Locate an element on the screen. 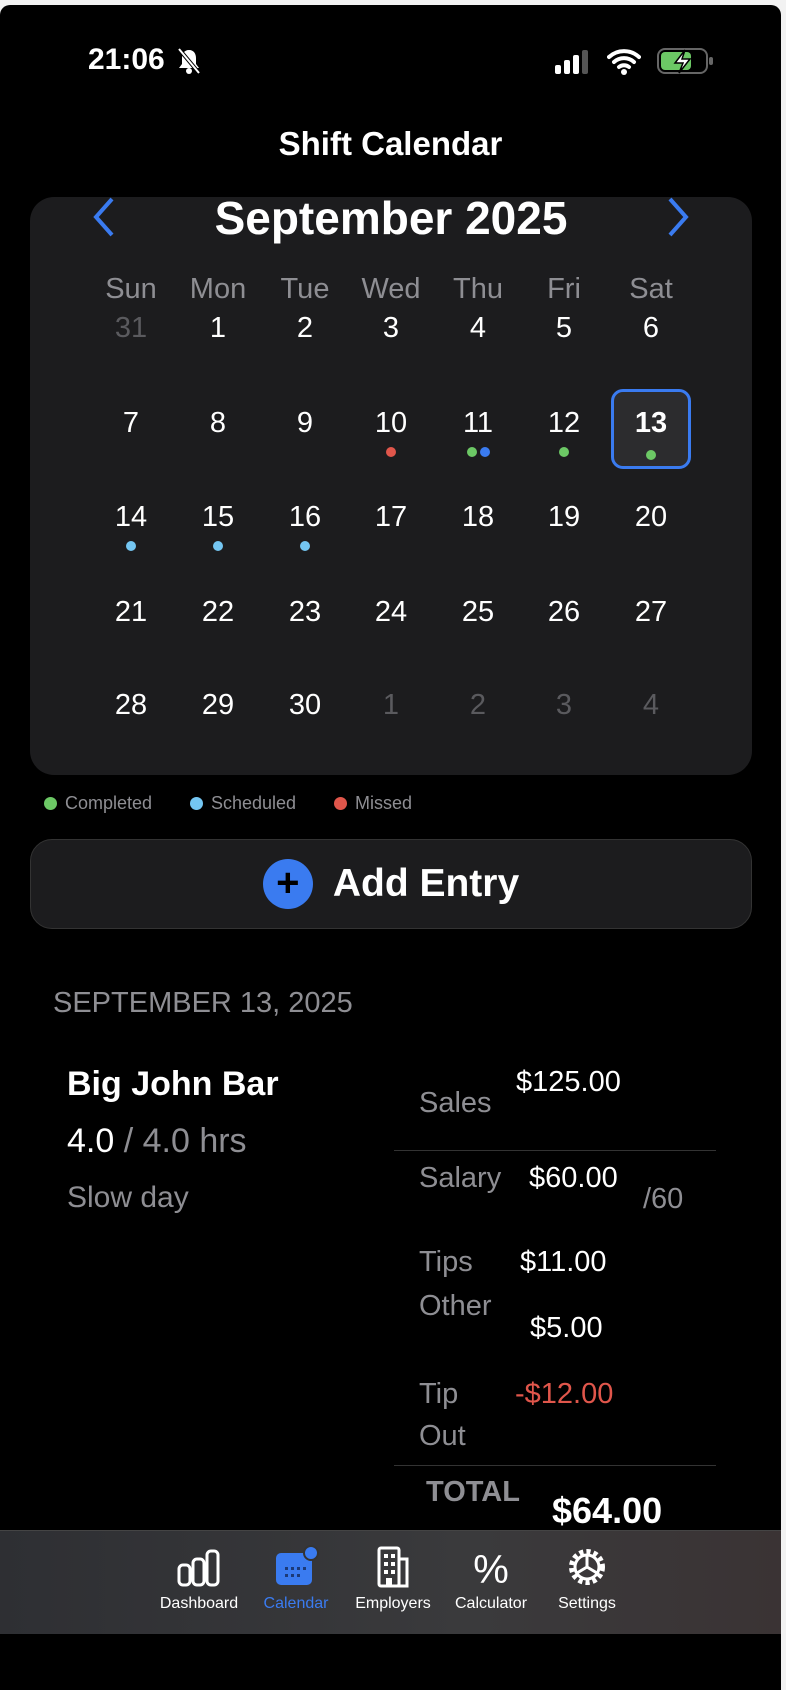  calendar-day: 23 is located at coordinates (305, 618).